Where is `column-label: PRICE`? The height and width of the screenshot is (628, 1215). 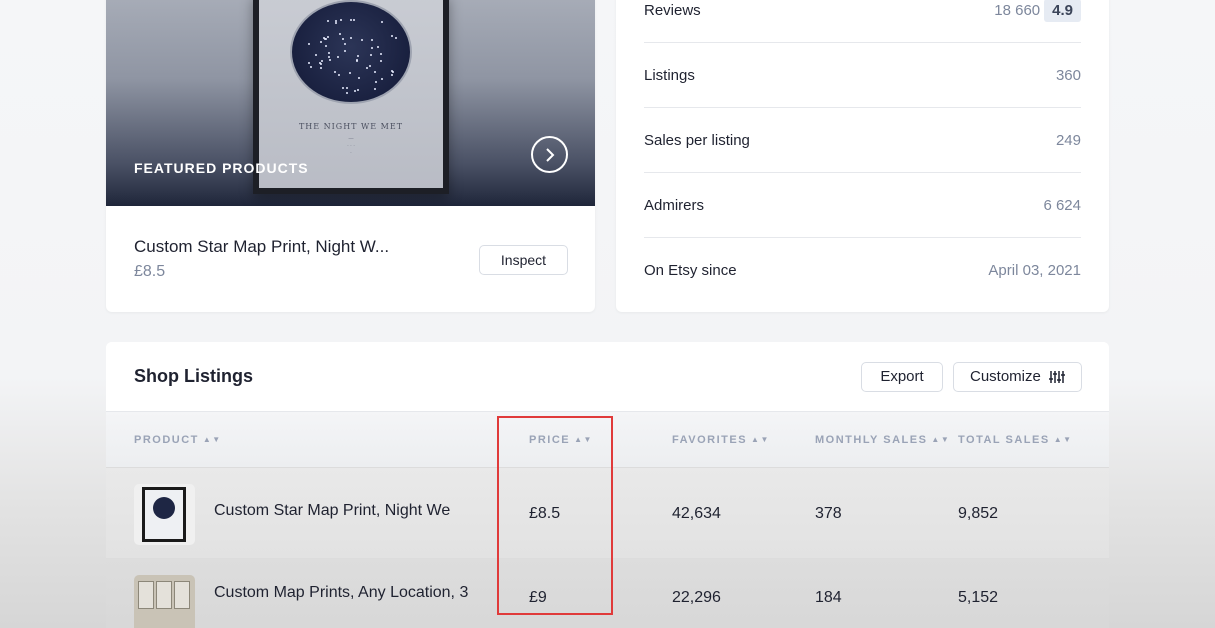
column-label: PRICE is located at coordinates (550, 440).